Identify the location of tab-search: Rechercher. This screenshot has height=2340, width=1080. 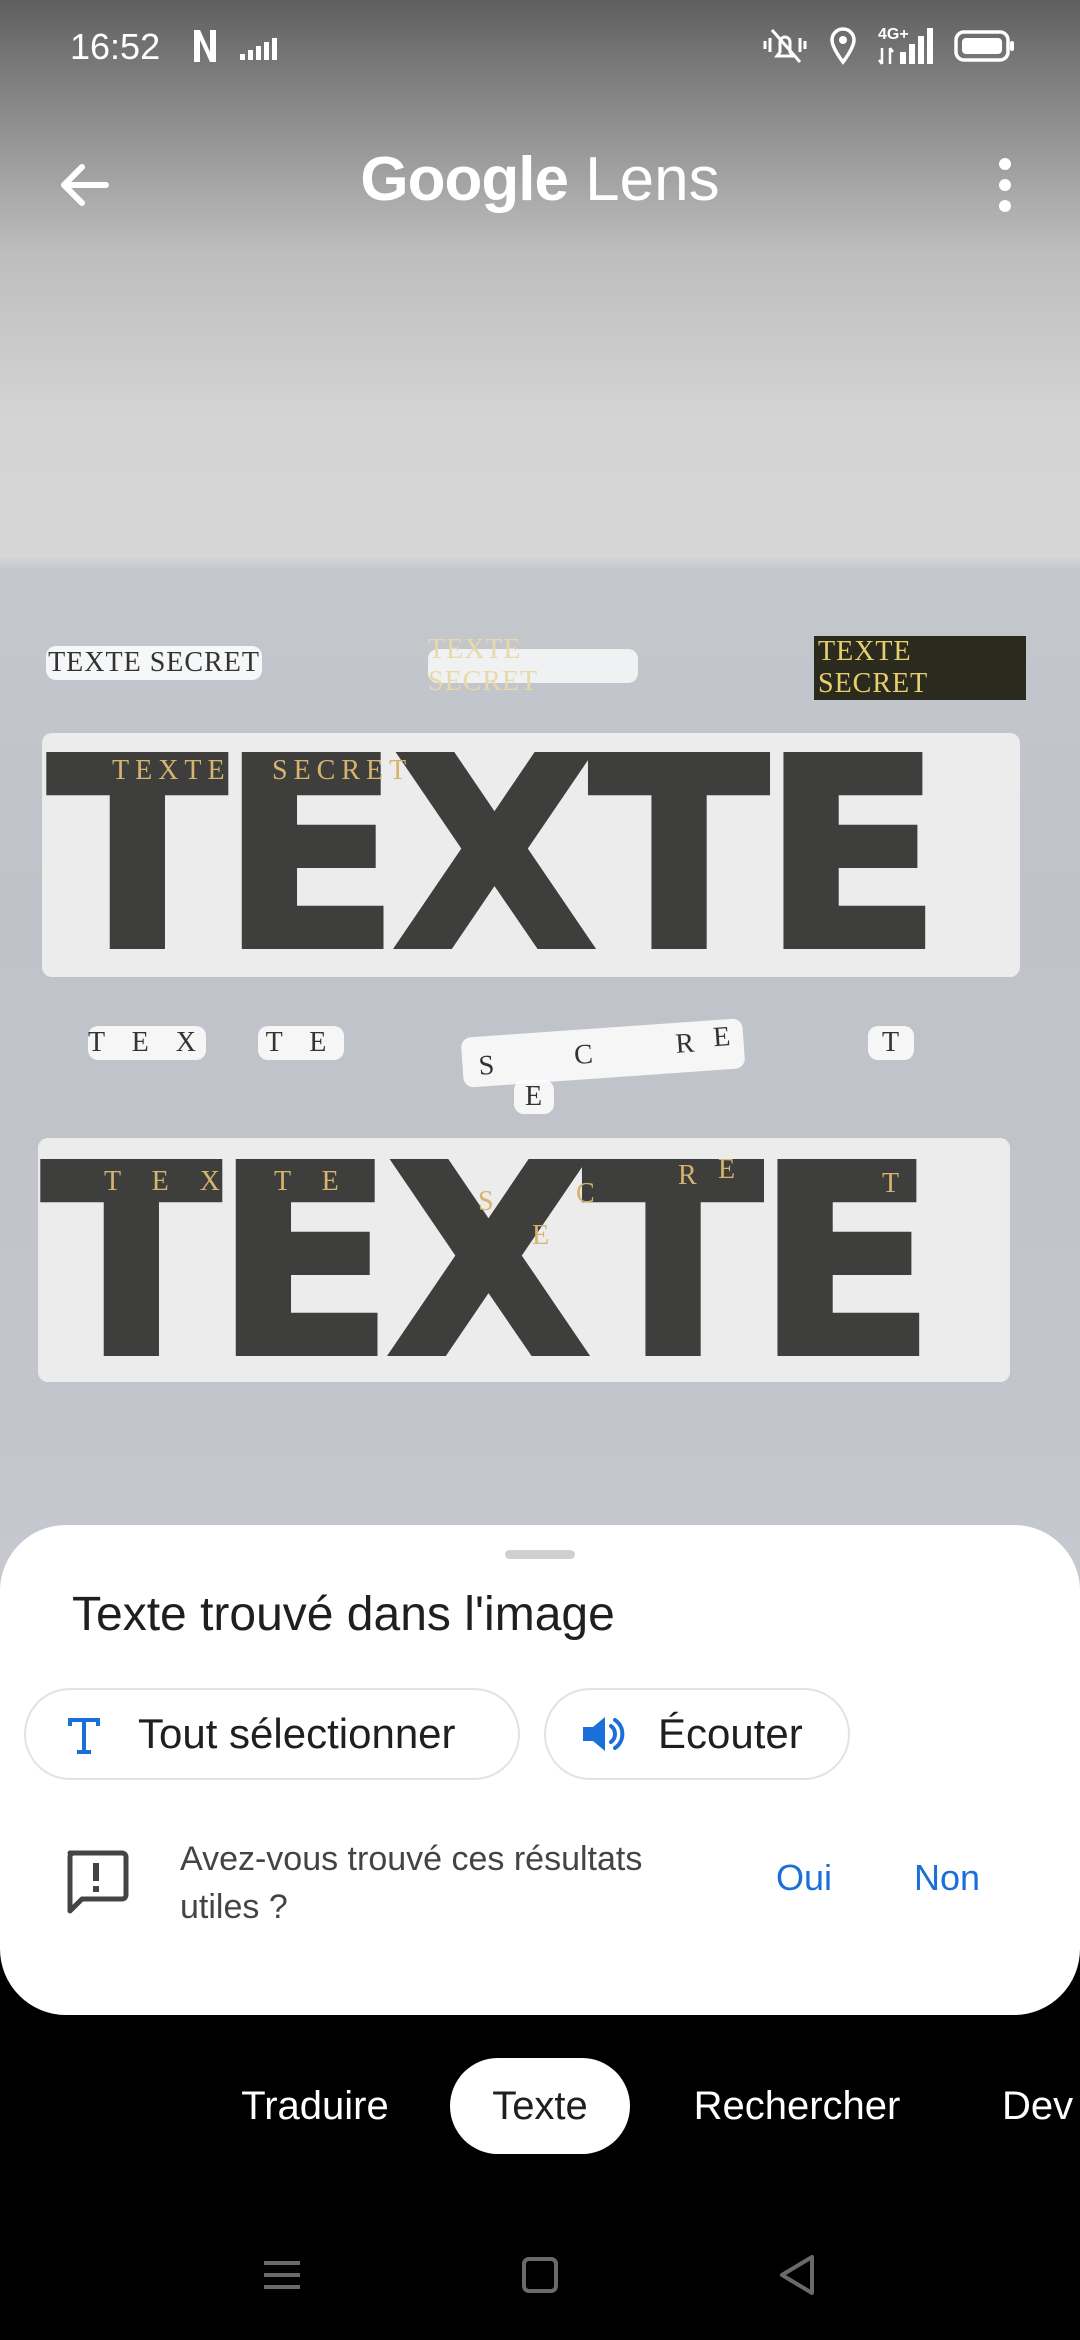
(797, 2106).